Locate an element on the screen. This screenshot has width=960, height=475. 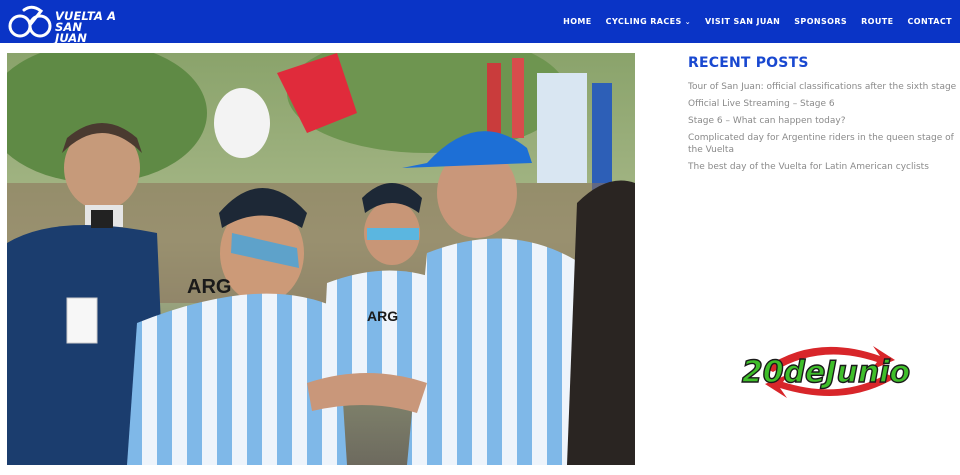
logo-bike-icon is located at coordinates (30, 21).